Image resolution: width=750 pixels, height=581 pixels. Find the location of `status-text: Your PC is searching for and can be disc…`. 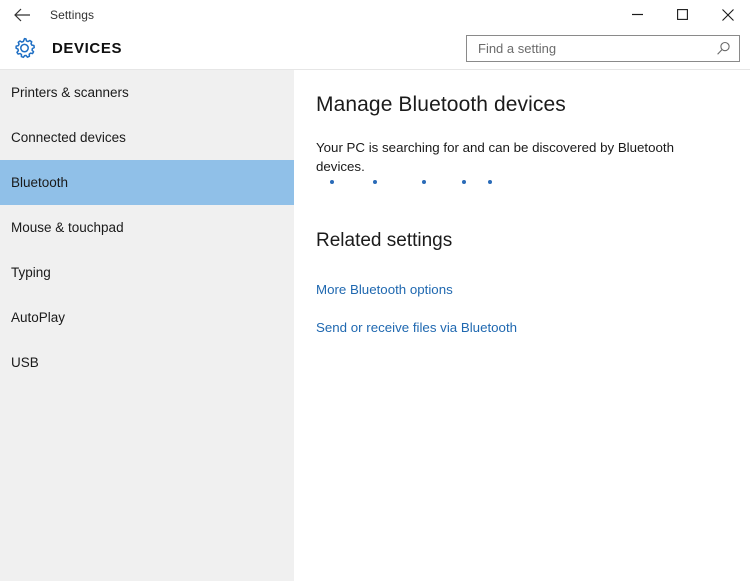

status-text: Your PC is searching for and can be disc… is located at coordinates (495, 157).